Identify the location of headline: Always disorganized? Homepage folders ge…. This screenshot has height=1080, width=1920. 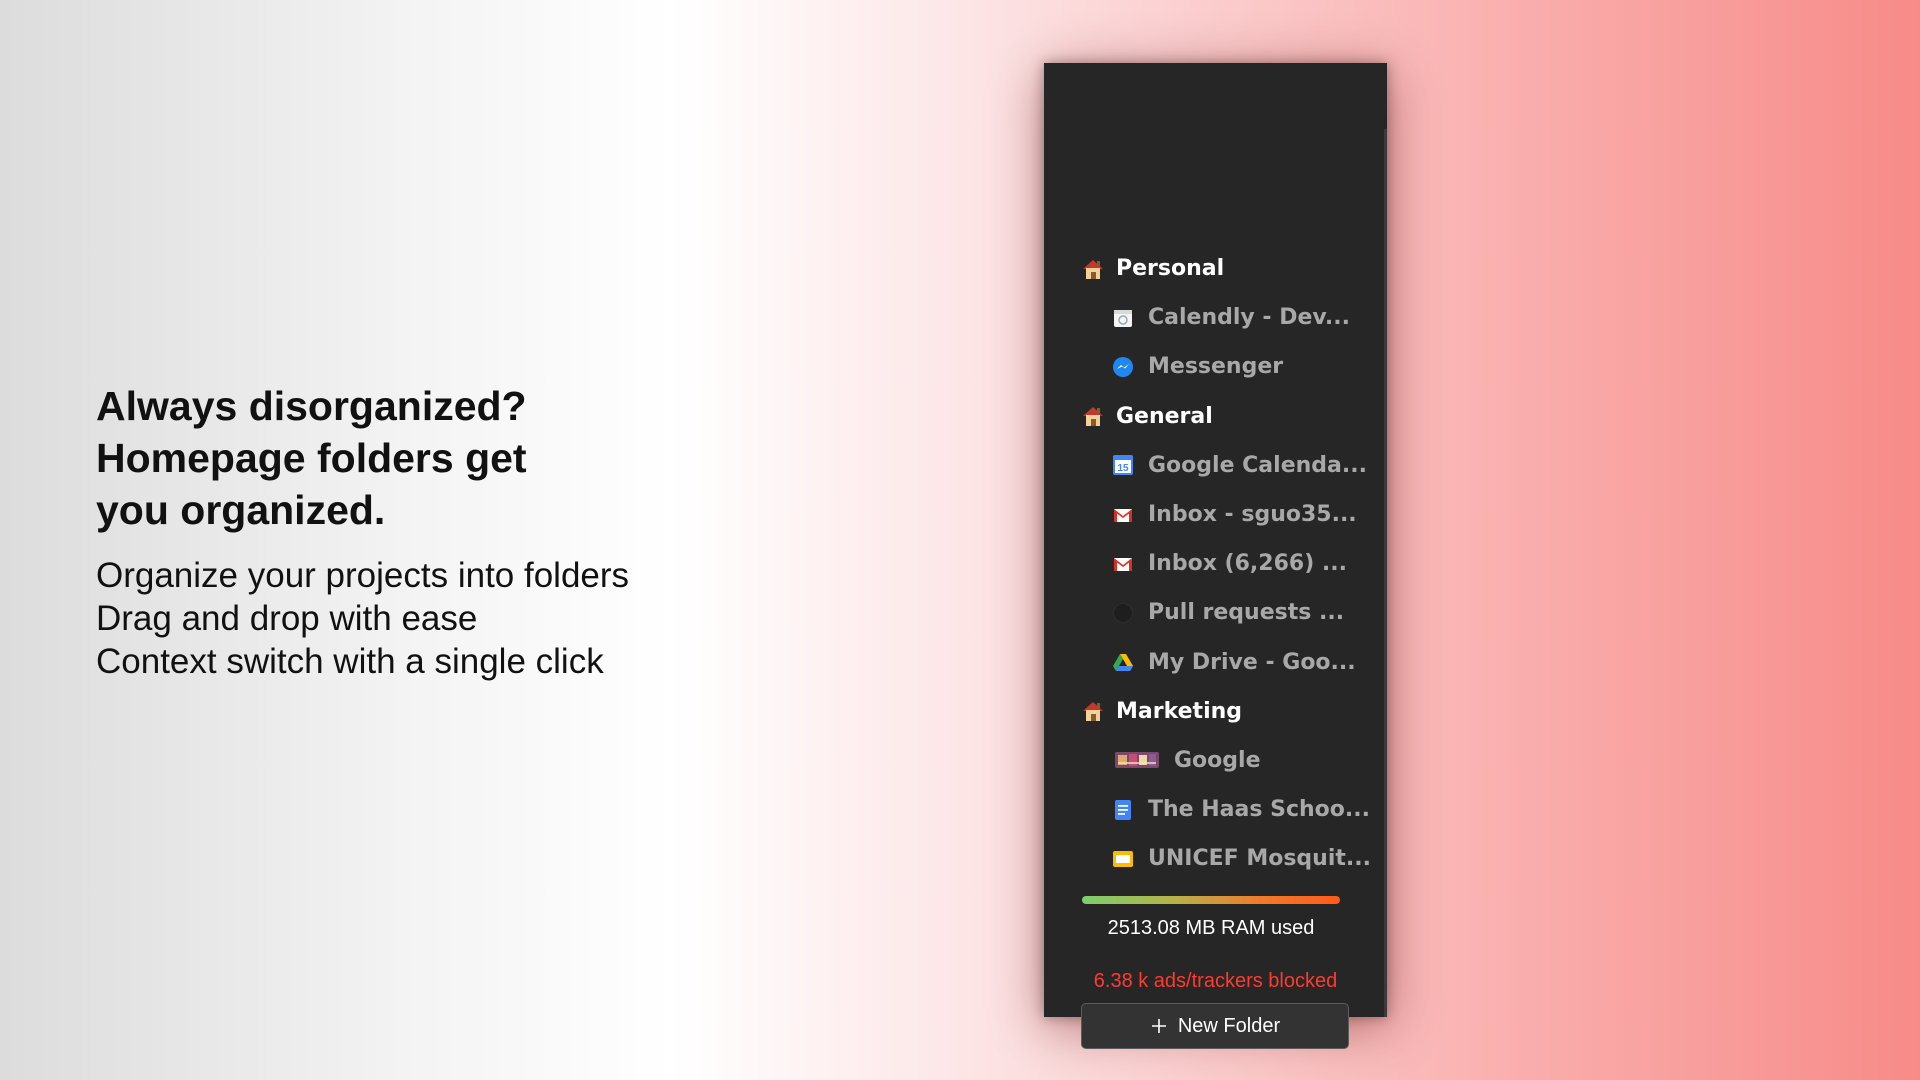
(406, 458).